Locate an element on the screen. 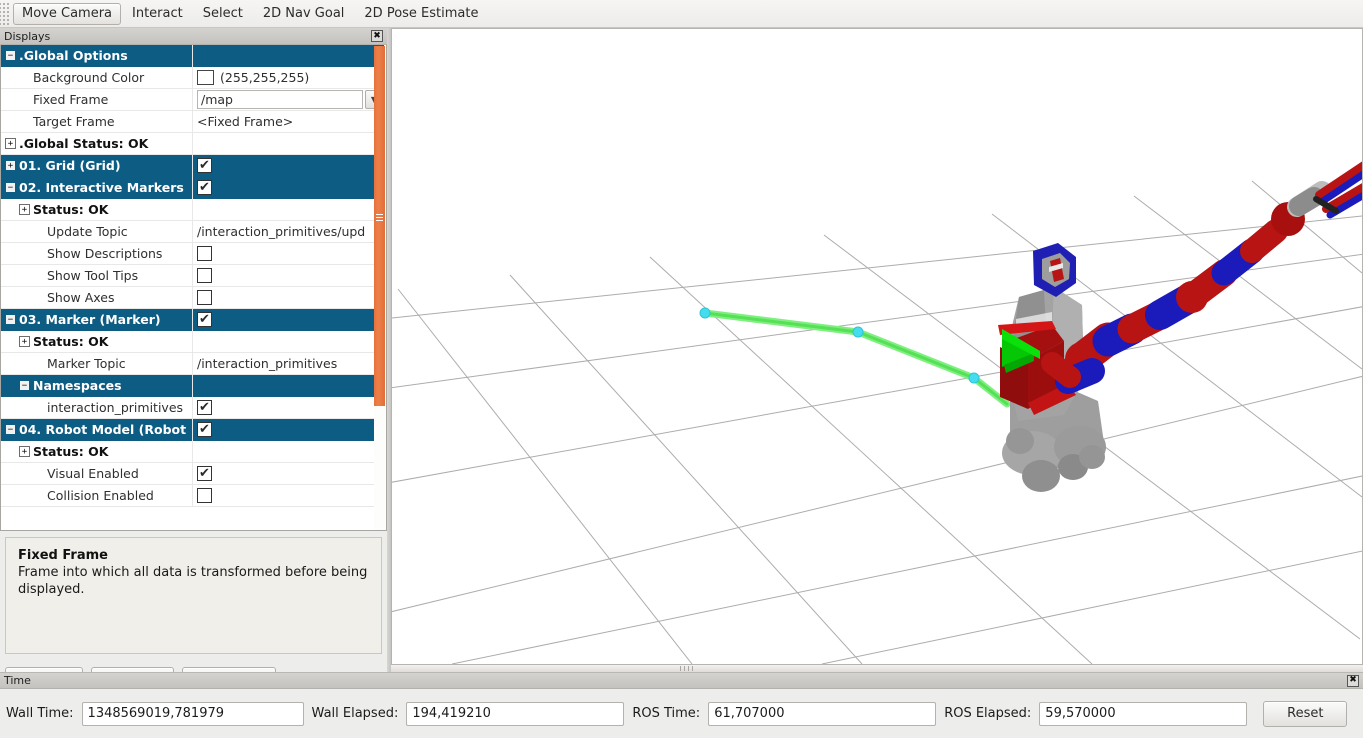 This screenshot has width=1363, height=738. tree-row-name-cell: interaction_primitives is located at coordinates (97, 407).